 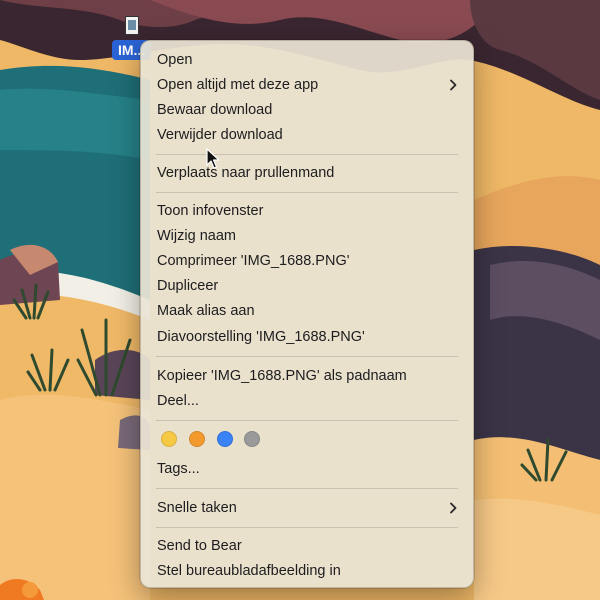 I want to click on menu-item-label: Dupliceer, so click(x=188, y=286).